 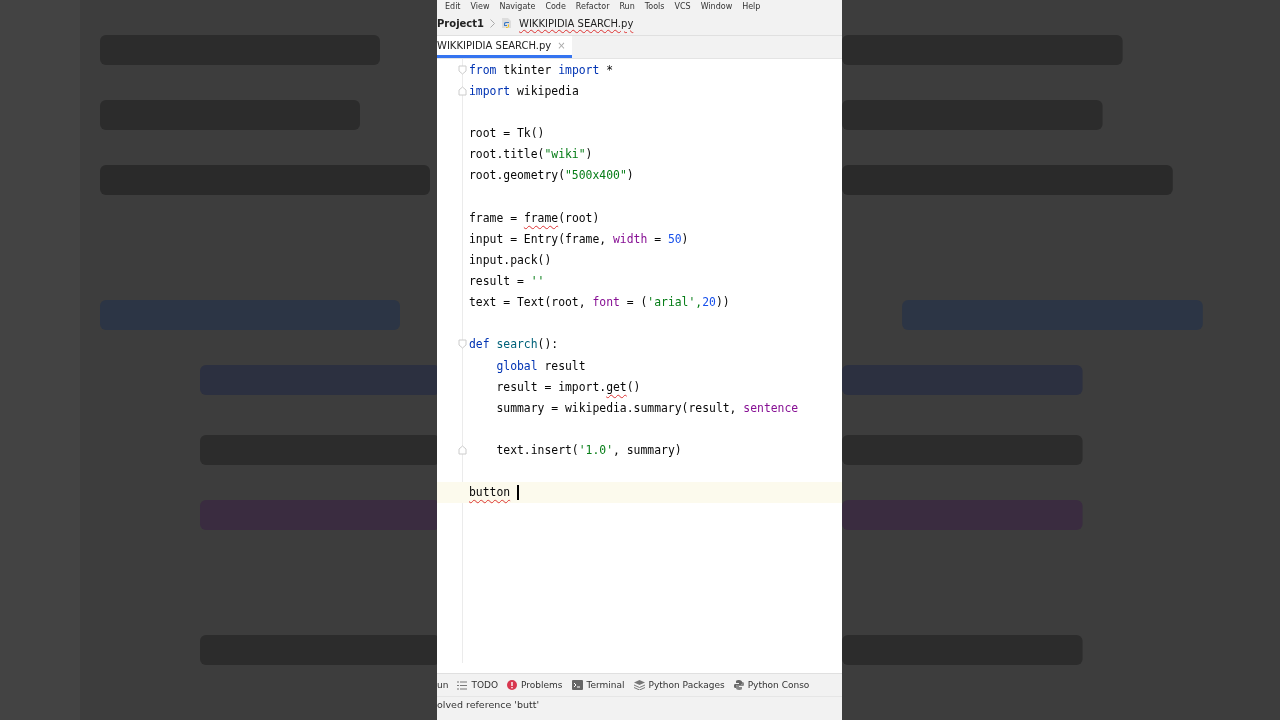 What do you see at coordinates (568, 386) in the screenshot?
I see `code-line: result = import.get()` at bounding box center [568, 386].